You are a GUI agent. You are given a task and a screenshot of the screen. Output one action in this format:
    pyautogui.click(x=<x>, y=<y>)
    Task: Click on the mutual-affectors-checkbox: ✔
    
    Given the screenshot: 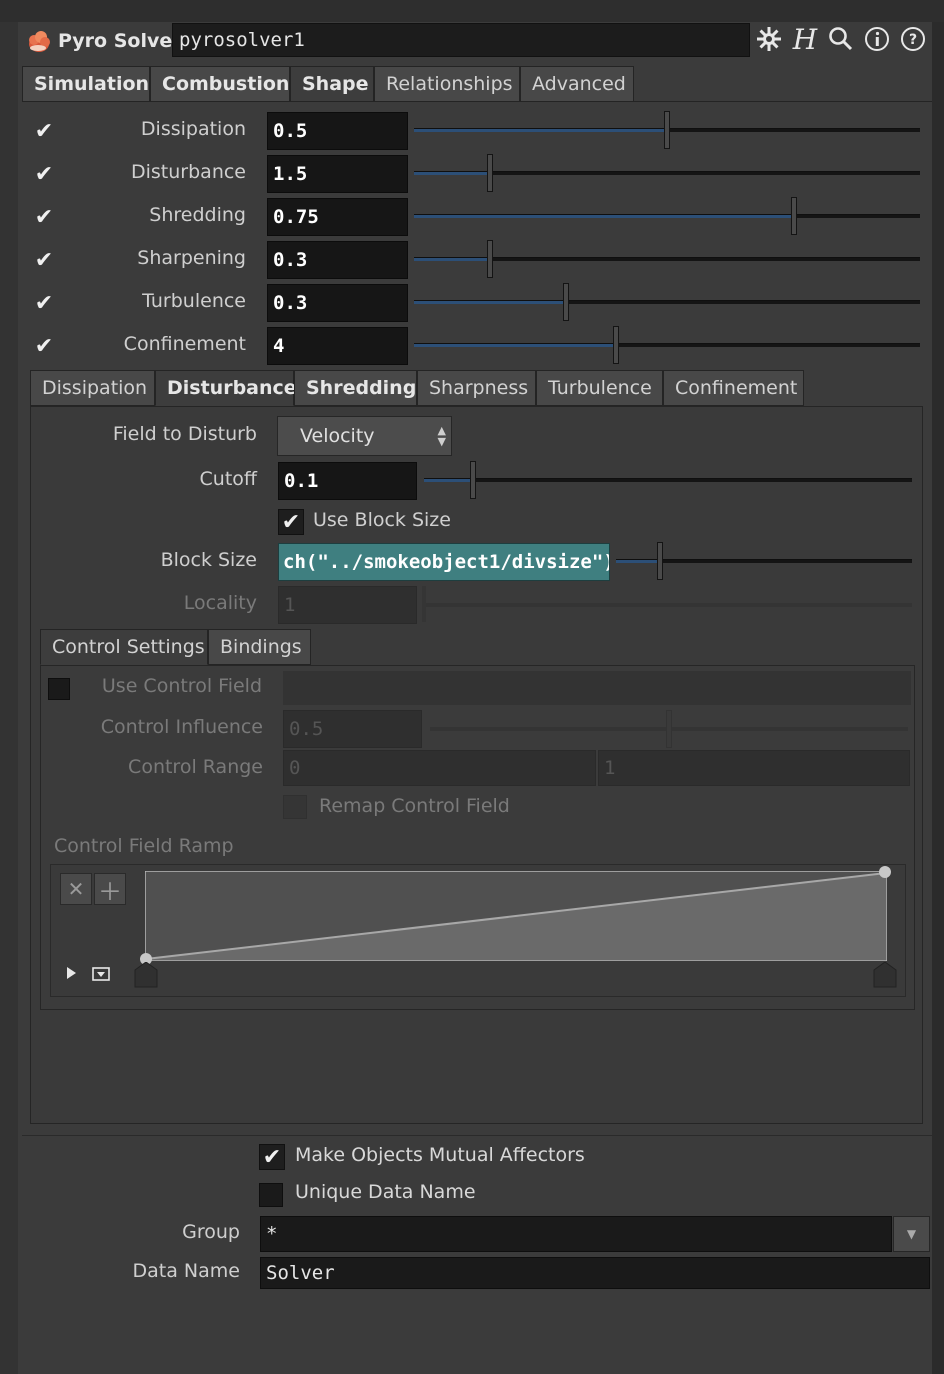 What is the action you would take?
    pyautogui.click(x=272, y=1157)
    